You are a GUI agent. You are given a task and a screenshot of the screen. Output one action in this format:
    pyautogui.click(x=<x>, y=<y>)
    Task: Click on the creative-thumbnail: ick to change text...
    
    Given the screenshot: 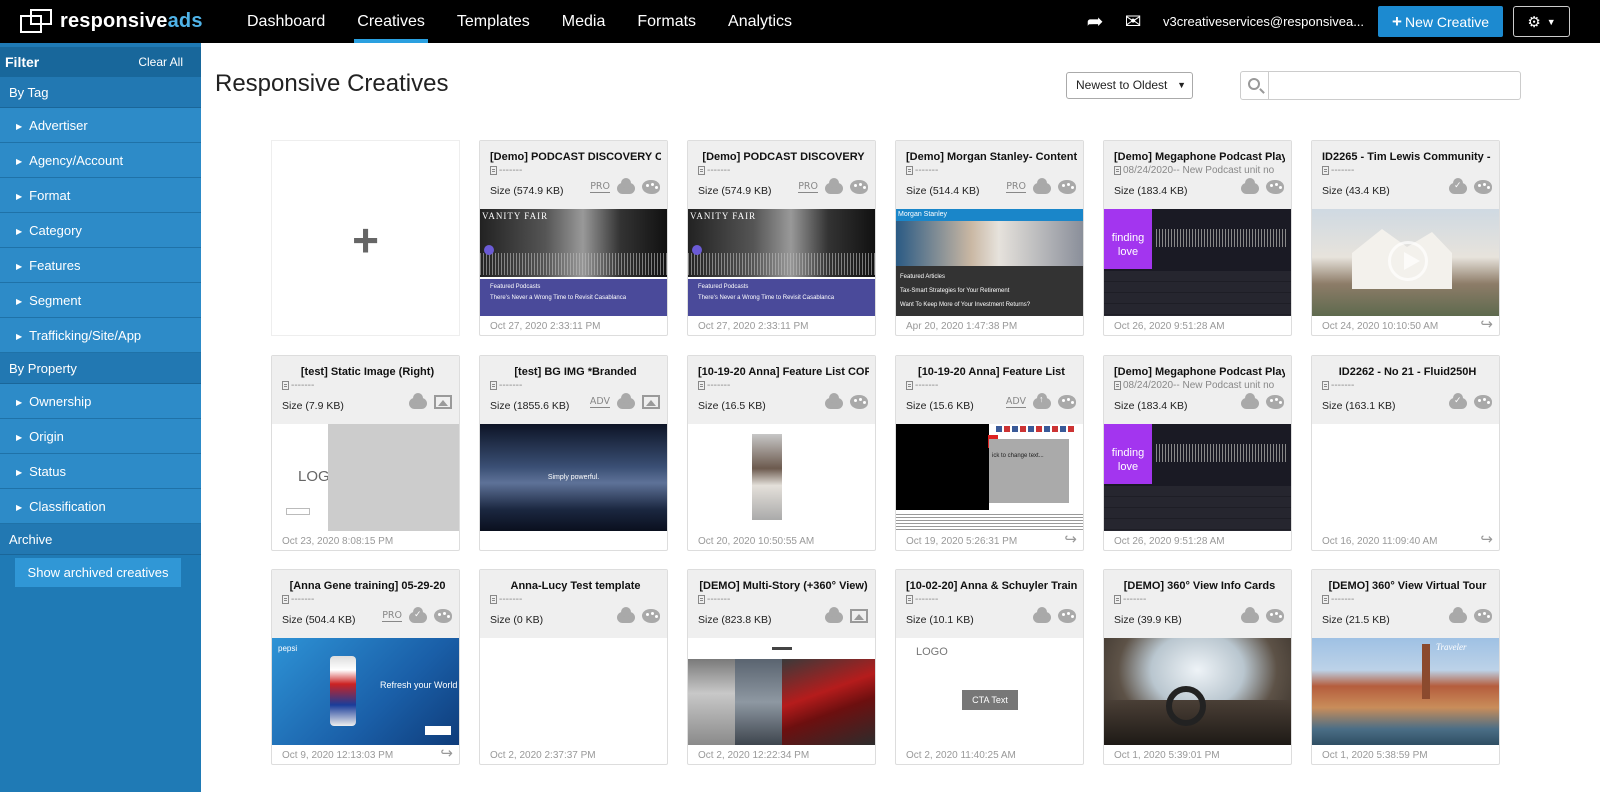 What is the action you would take?
    pyautogui.click(x=989, y=477)
    